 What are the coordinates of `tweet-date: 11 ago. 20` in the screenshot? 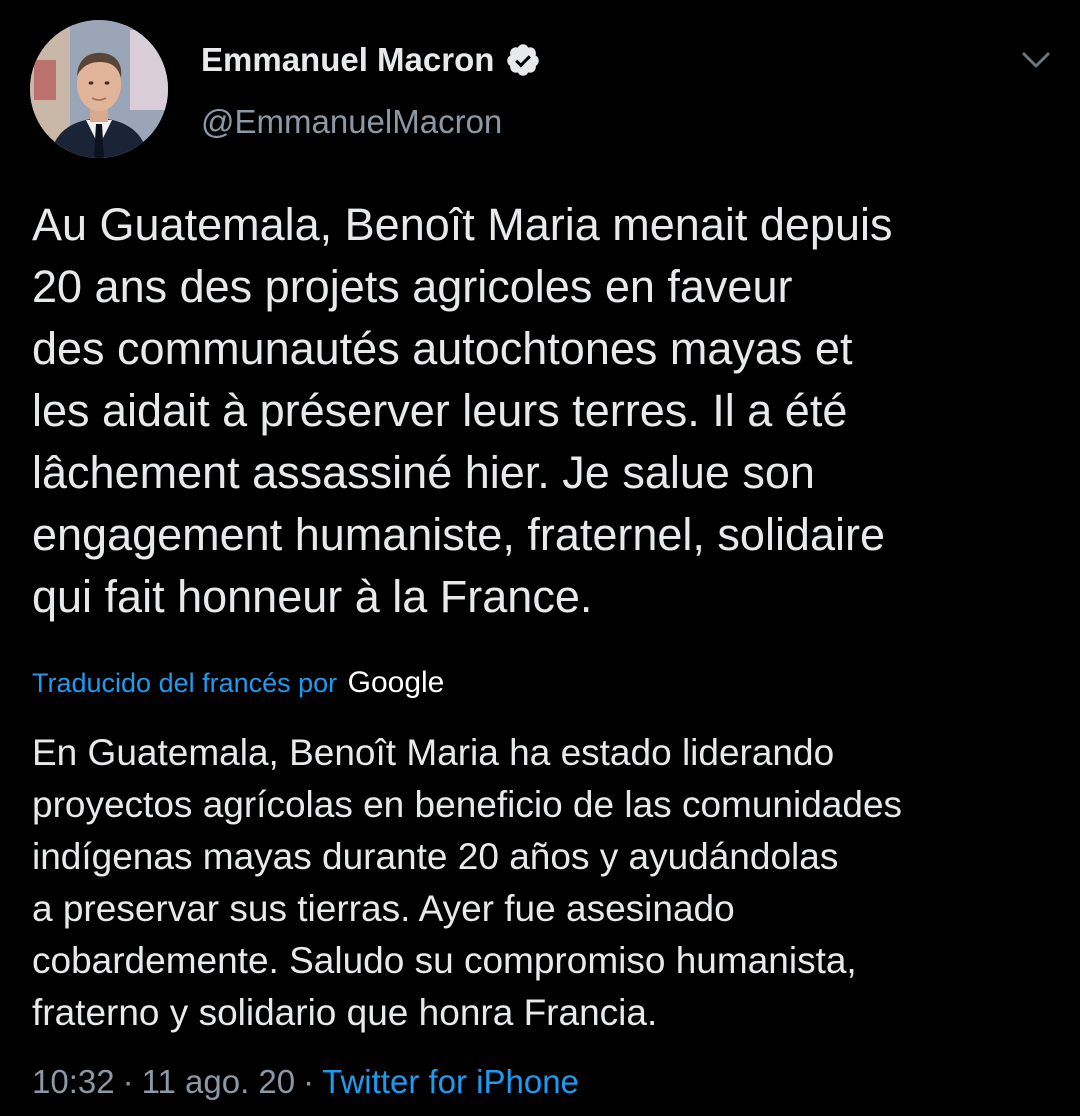 It's located at (219, 1081).